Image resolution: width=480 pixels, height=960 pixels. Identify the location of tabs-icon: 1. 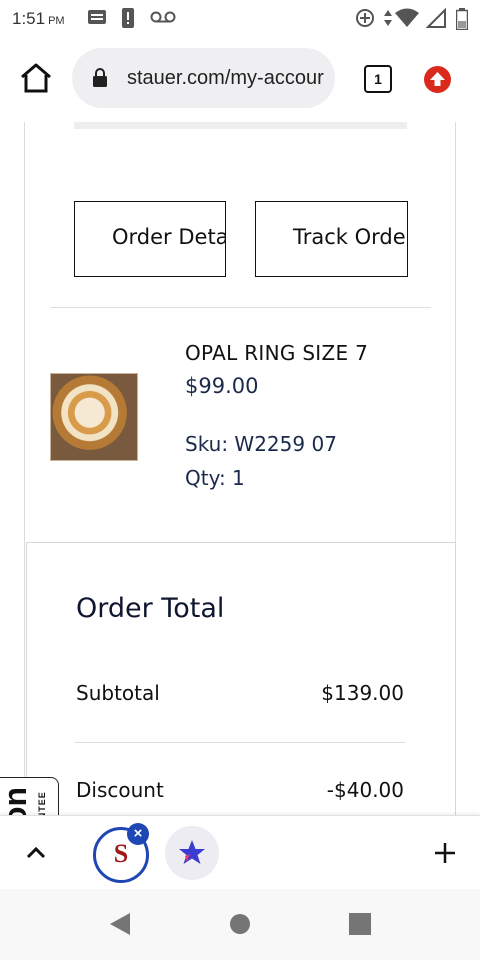
(378, 79).